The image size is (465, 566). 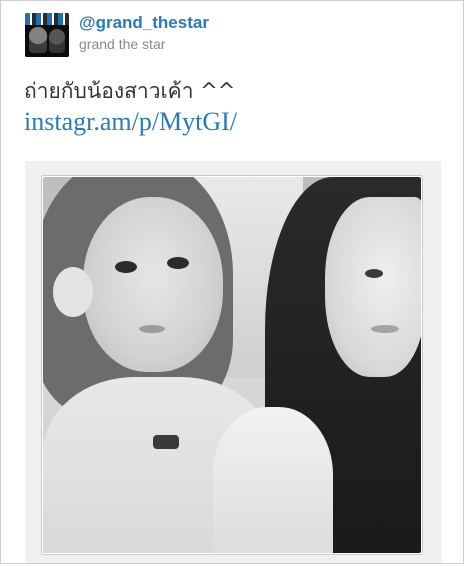 I want to click on photo-face-left, so click(x=153, y=284).